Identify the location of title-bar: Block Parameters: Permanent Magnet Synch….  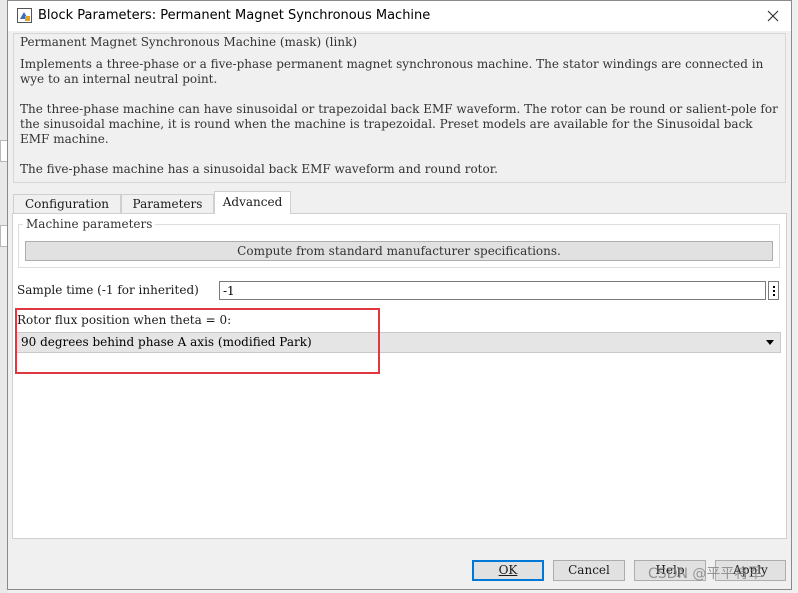
(399, 16).